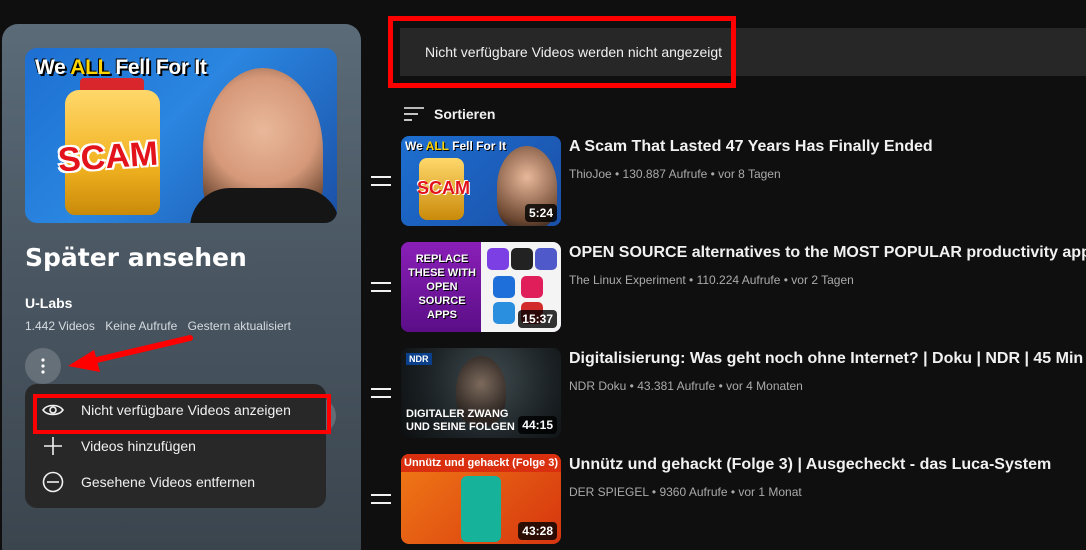 This screenshot has height=550, width=1086. Describe the element at coordinates (186, 410) in the screenshot. I see `menu-item-label: Nicht verfügbare Videos anzeigen` at that location.